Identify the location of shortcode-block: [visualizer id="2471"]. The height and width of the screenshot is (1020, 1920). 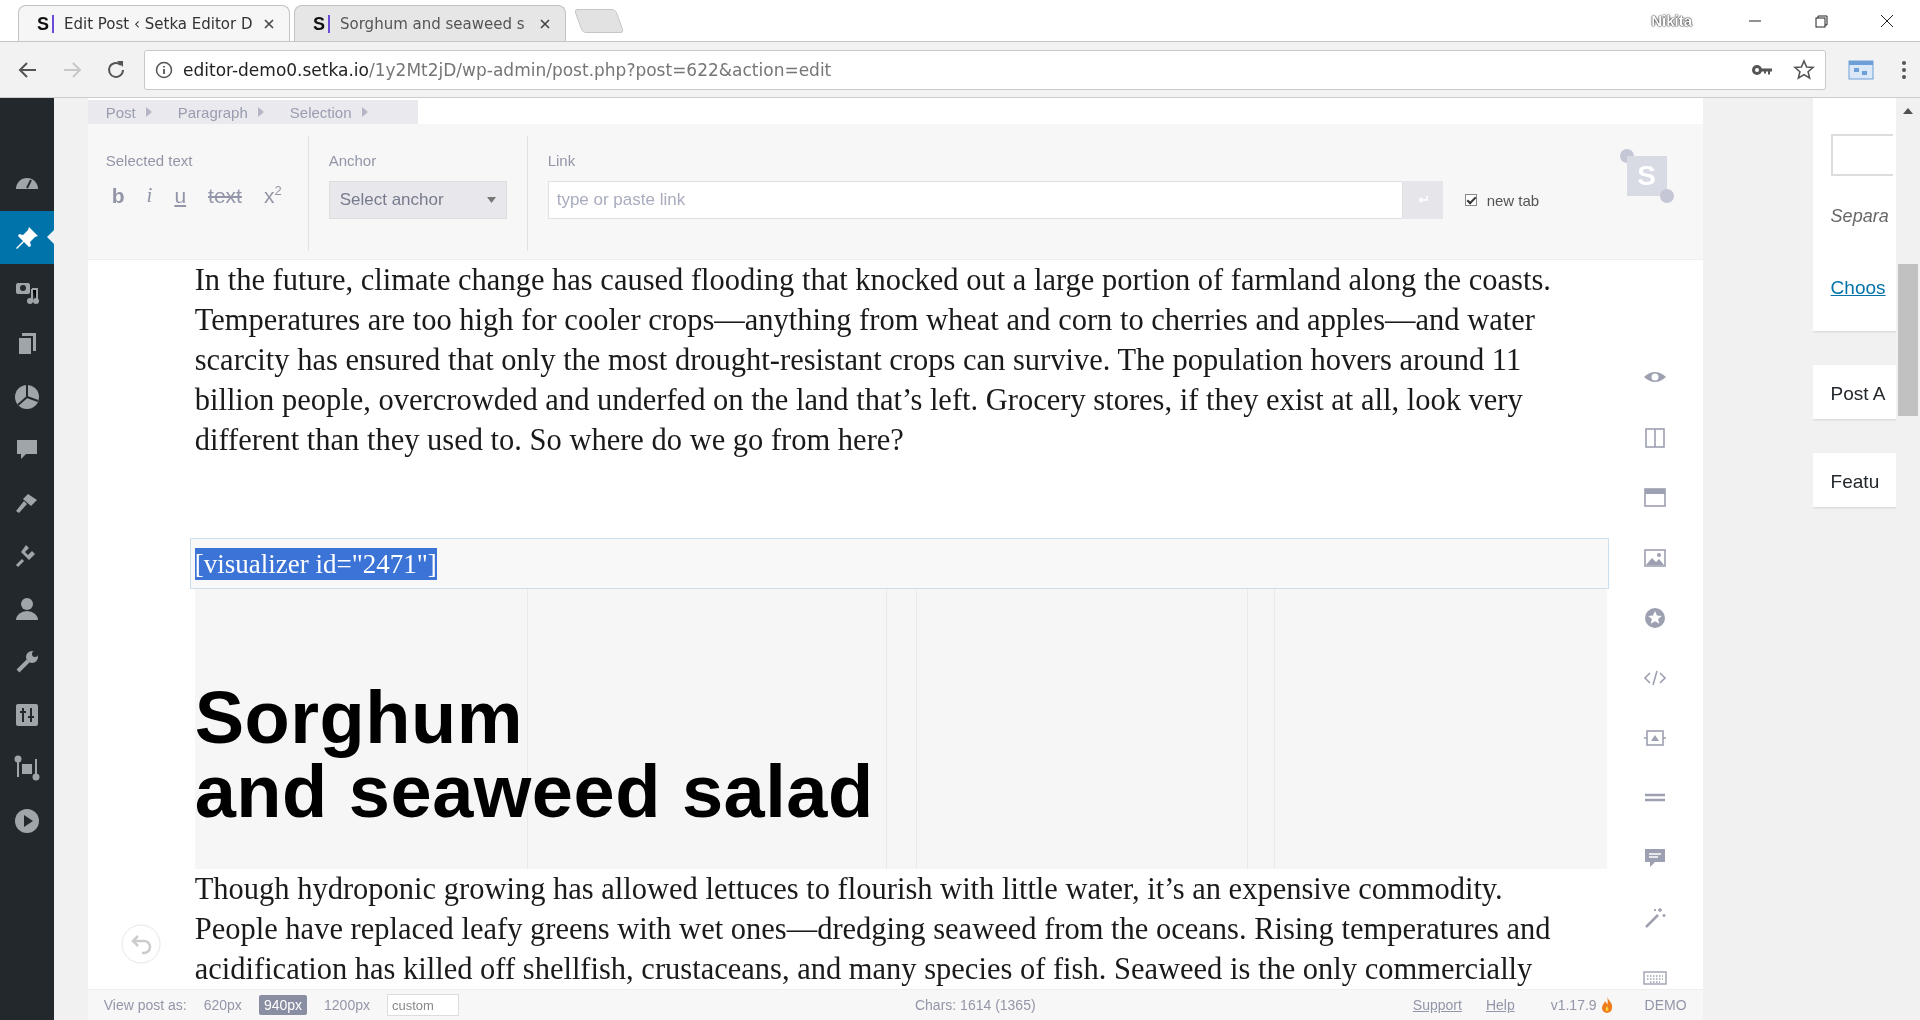
(899, 563).